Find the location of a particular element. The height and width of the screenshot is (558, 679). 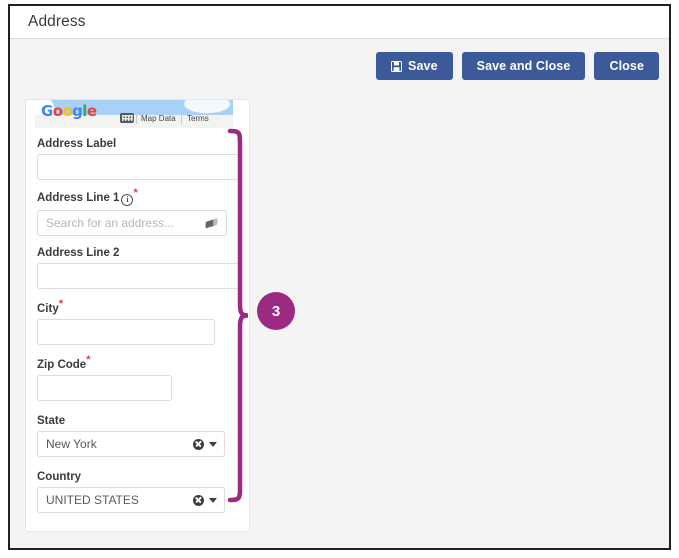

google-logo-o1: o is located at coordinates (57, 111).